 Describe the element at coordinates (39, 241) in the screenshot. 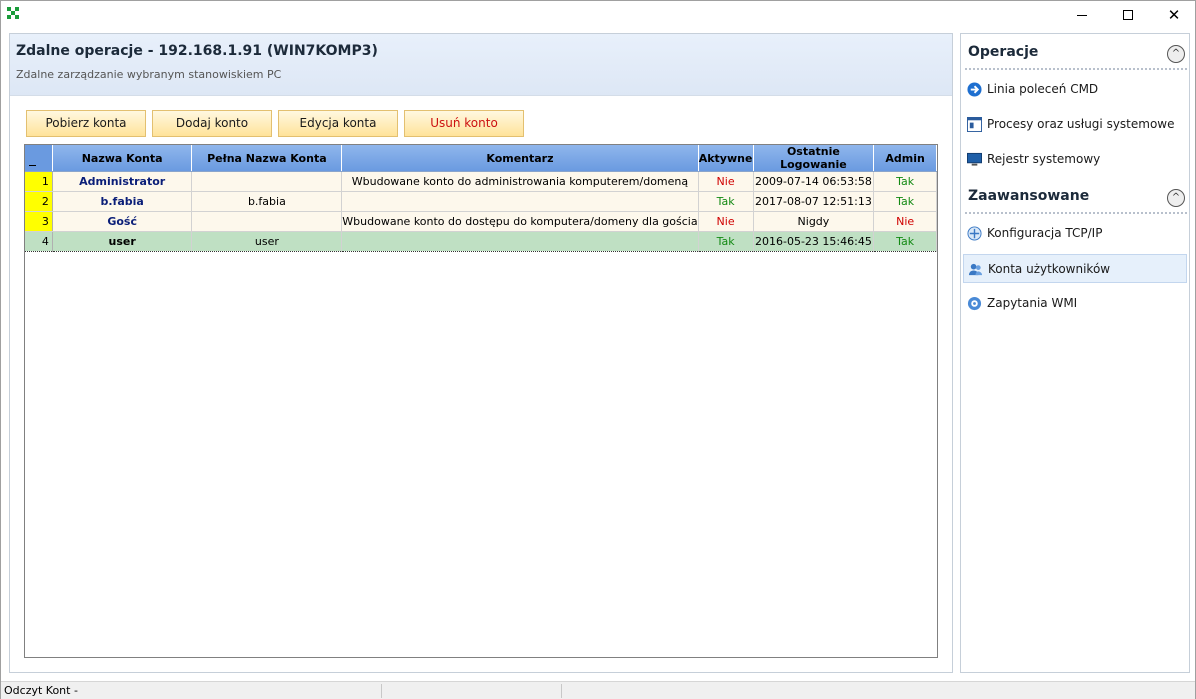

I see `row-number: 4` at that location.